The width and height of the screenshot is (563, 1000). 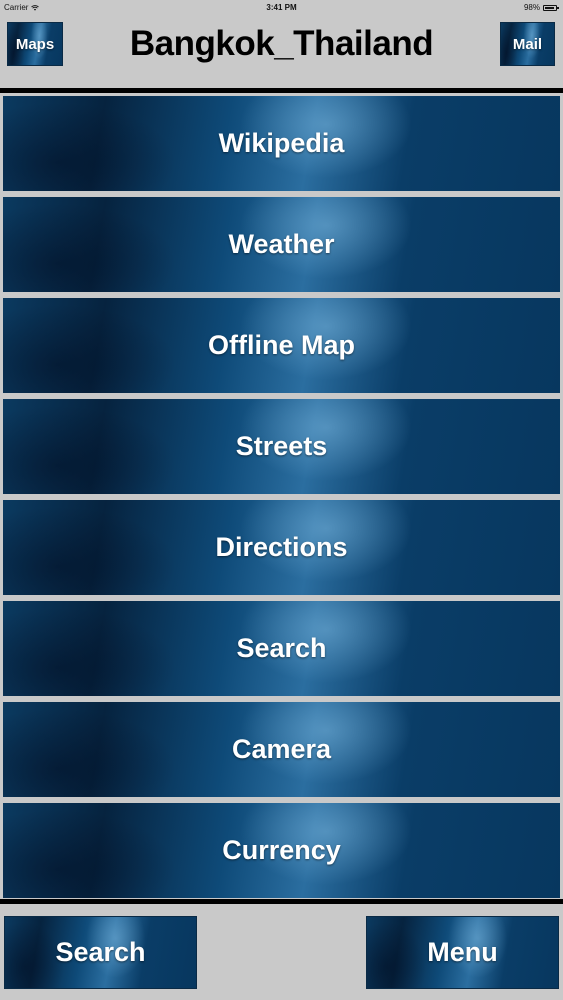 I want to click on header-divider, so click(x=281, y=90).